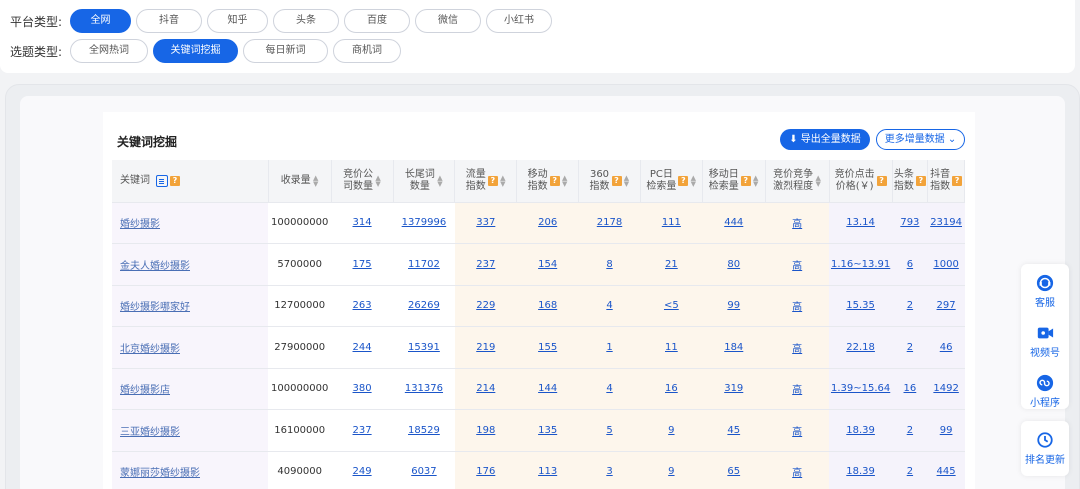 Image resolution: width=1080 pixels, height=489 pixels. I want to click on keyword-link: 蒙娜丽莎婚纱摄影, so click(160, 473).